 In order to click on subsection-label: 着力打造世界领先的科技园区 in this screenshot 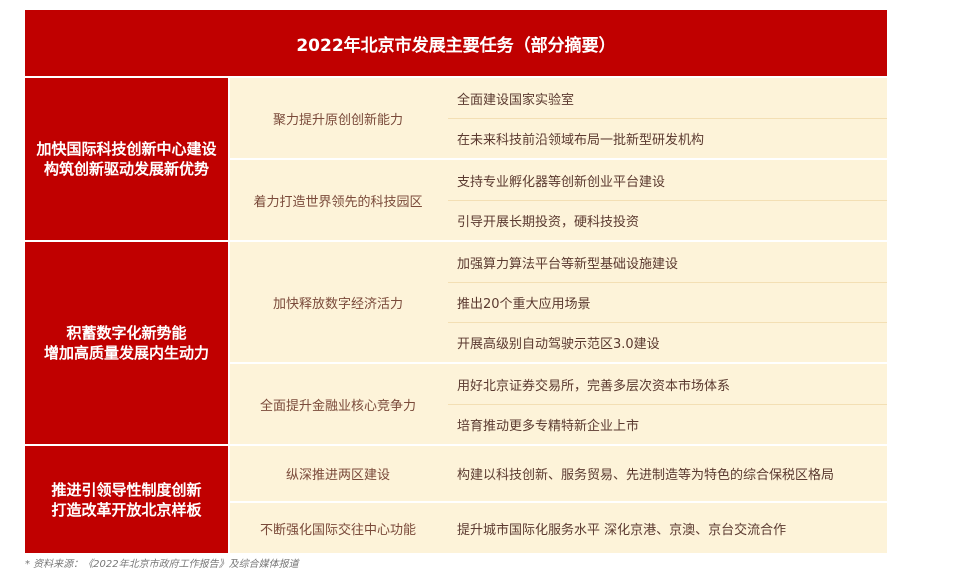, I will do `click(338, 200)`.